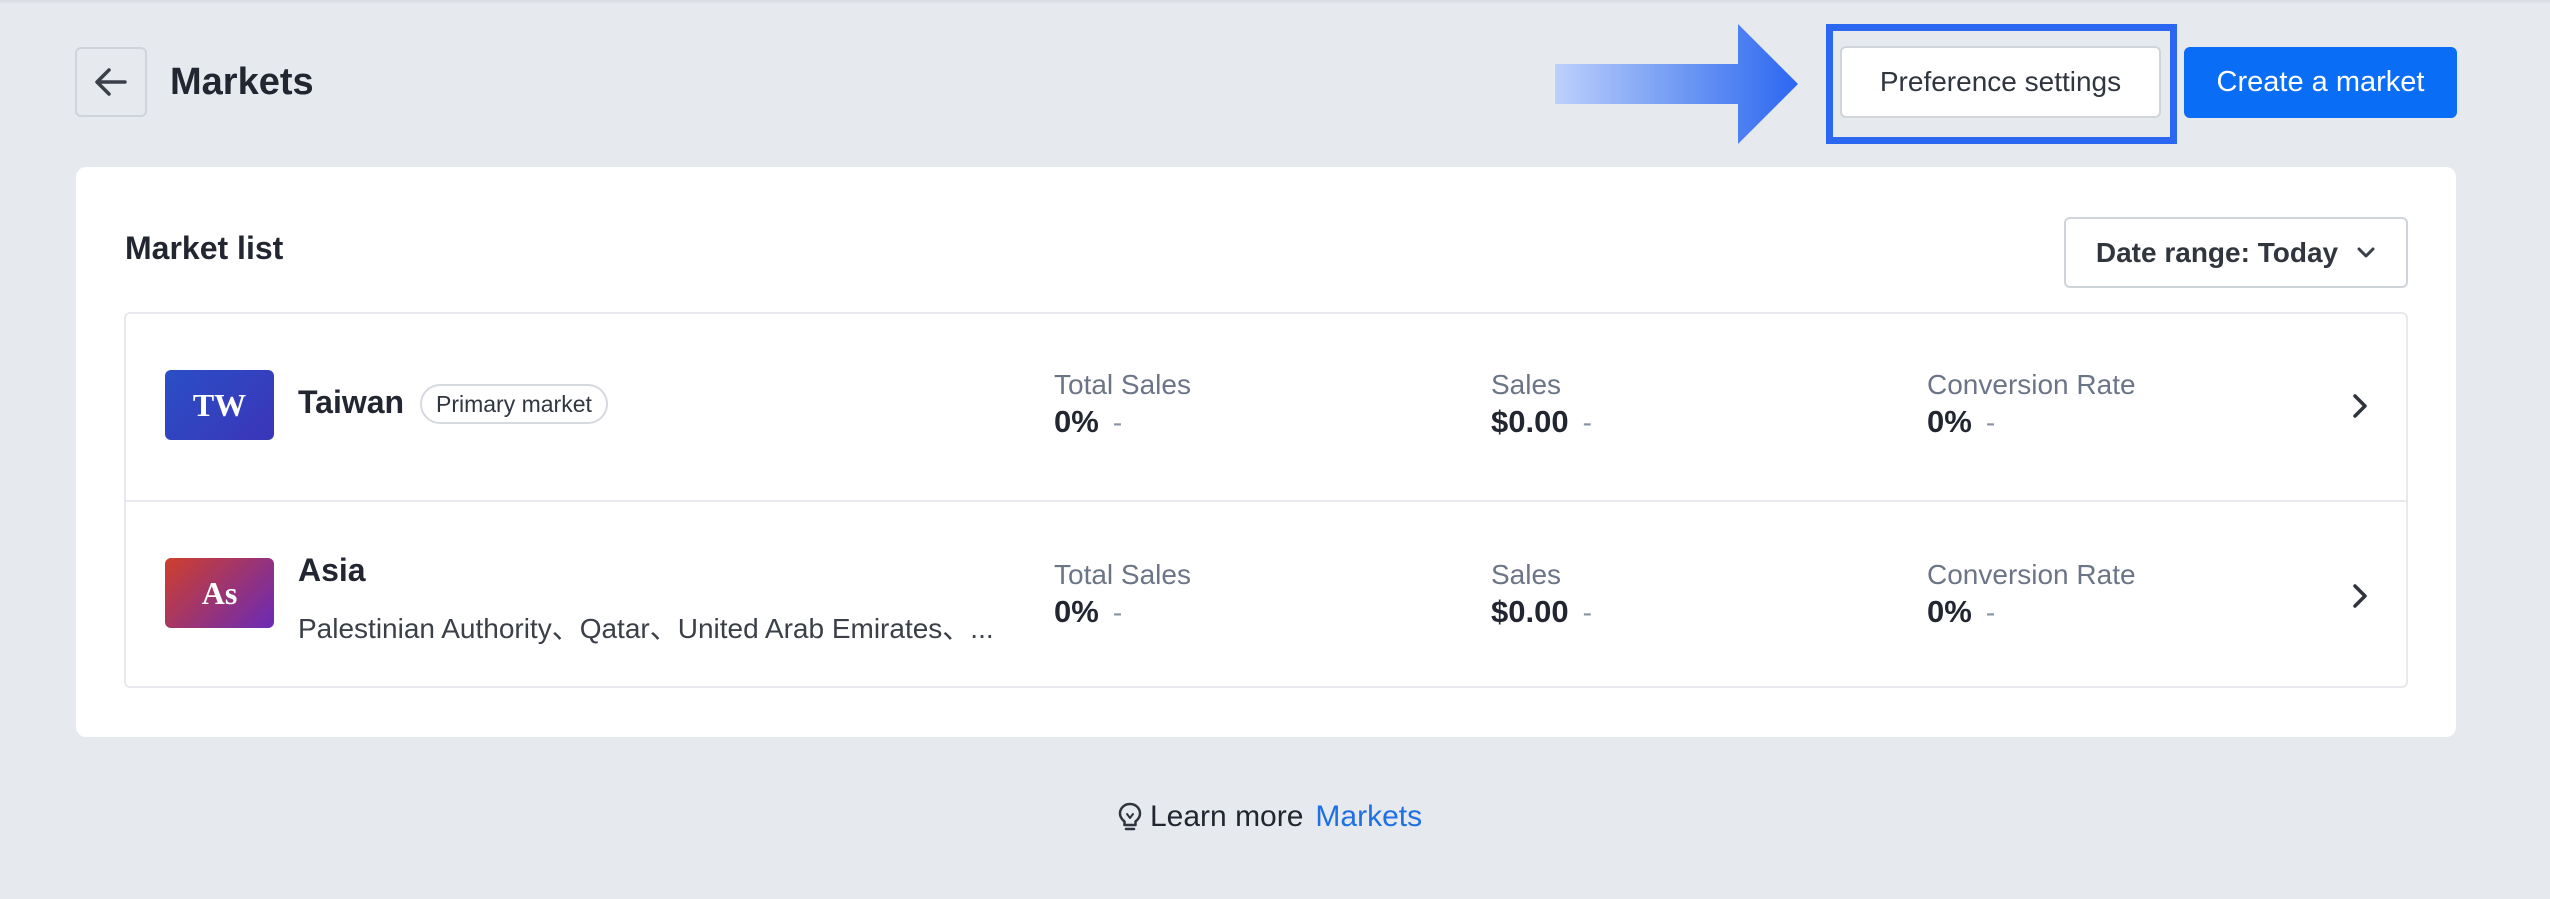 Image resolution: width=2550 pixels, height=899 pixels. What do you see at coordinates (2366, 252) in the screenshot?
I see `chevron-down-icon` at bounding box center [2366, 252].